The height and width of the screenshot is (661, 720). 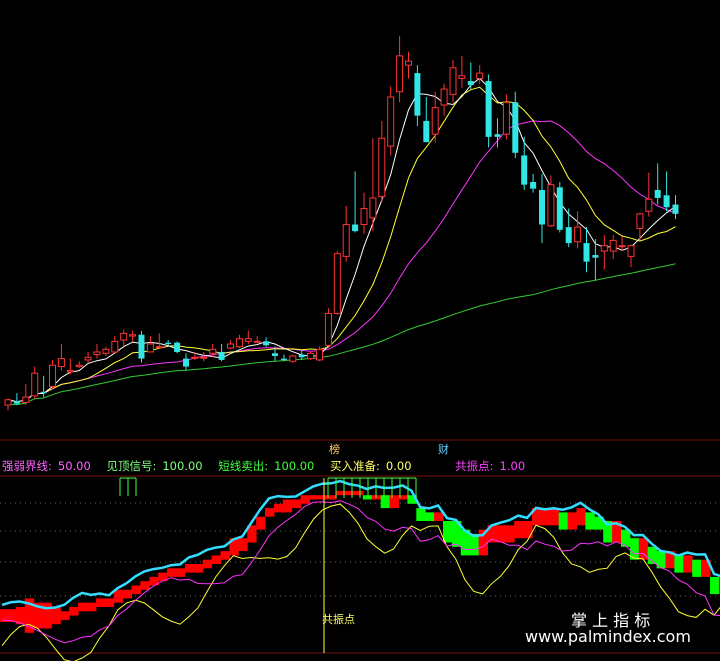 I want to click on cai-marker: 财, so click(x=443, y=449).